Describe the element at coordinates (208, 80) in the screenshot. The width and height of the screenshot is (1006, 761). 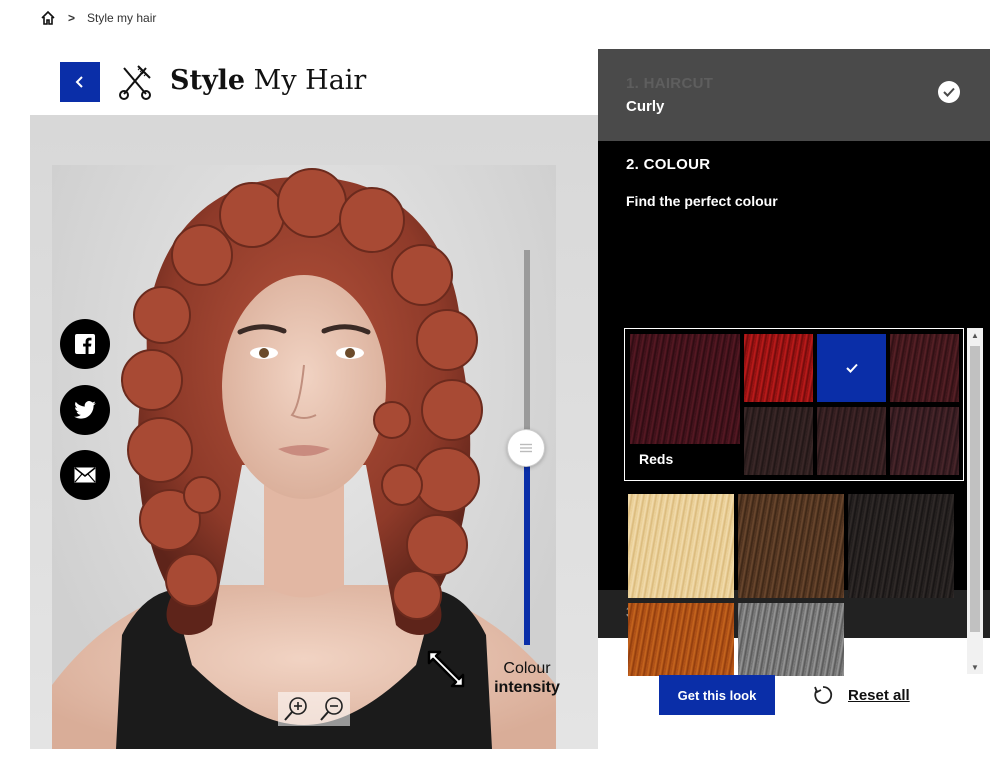
I see `page-title-bold: Style` at that location.